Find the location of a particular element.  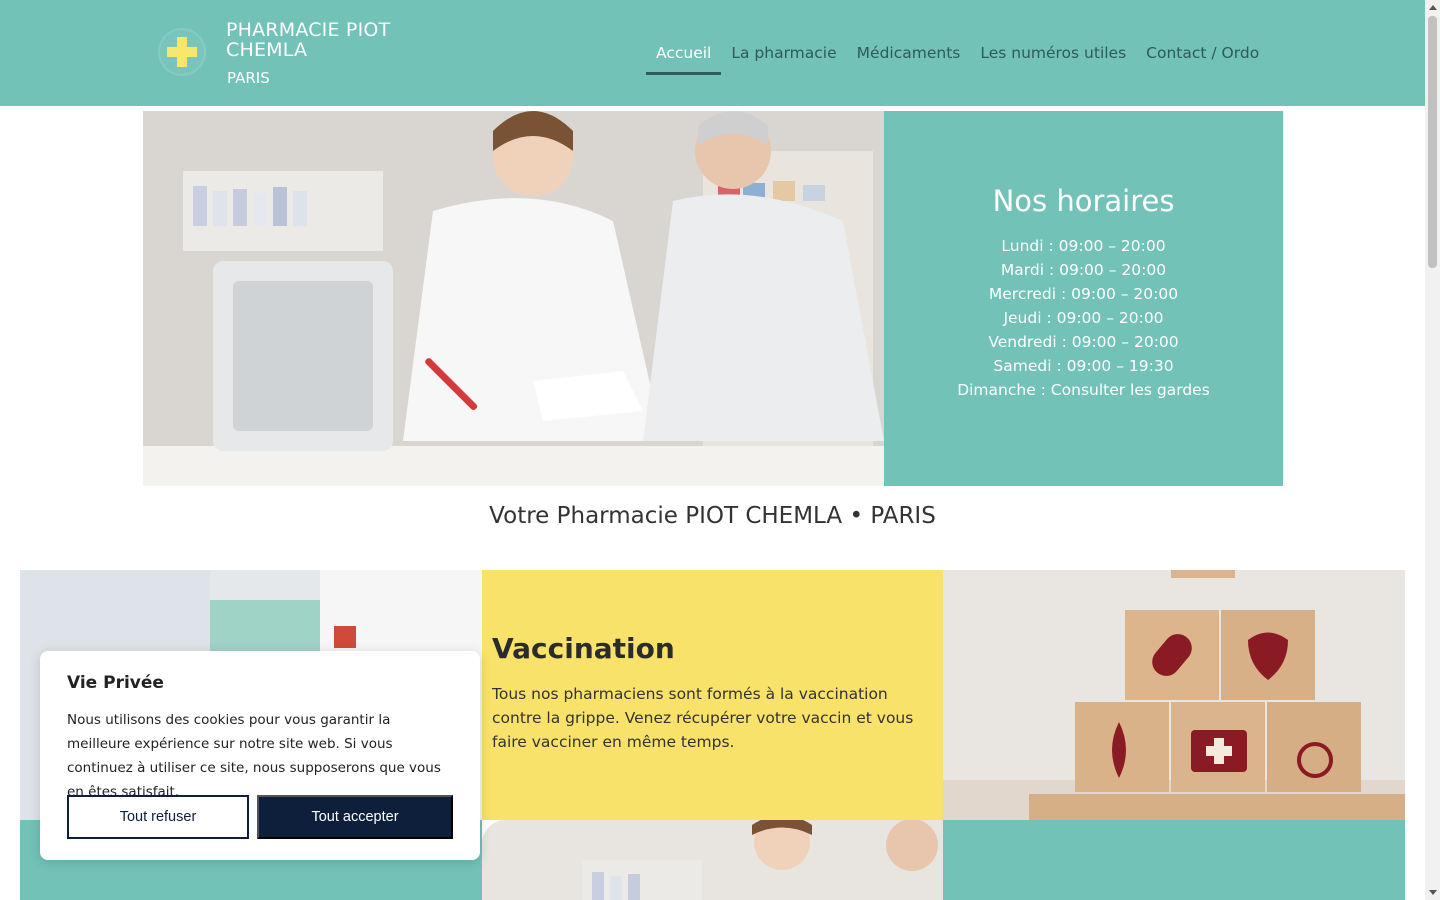

site-title: PHARMACIE PIOT CHEMLA is located at coordinates (336, 40).